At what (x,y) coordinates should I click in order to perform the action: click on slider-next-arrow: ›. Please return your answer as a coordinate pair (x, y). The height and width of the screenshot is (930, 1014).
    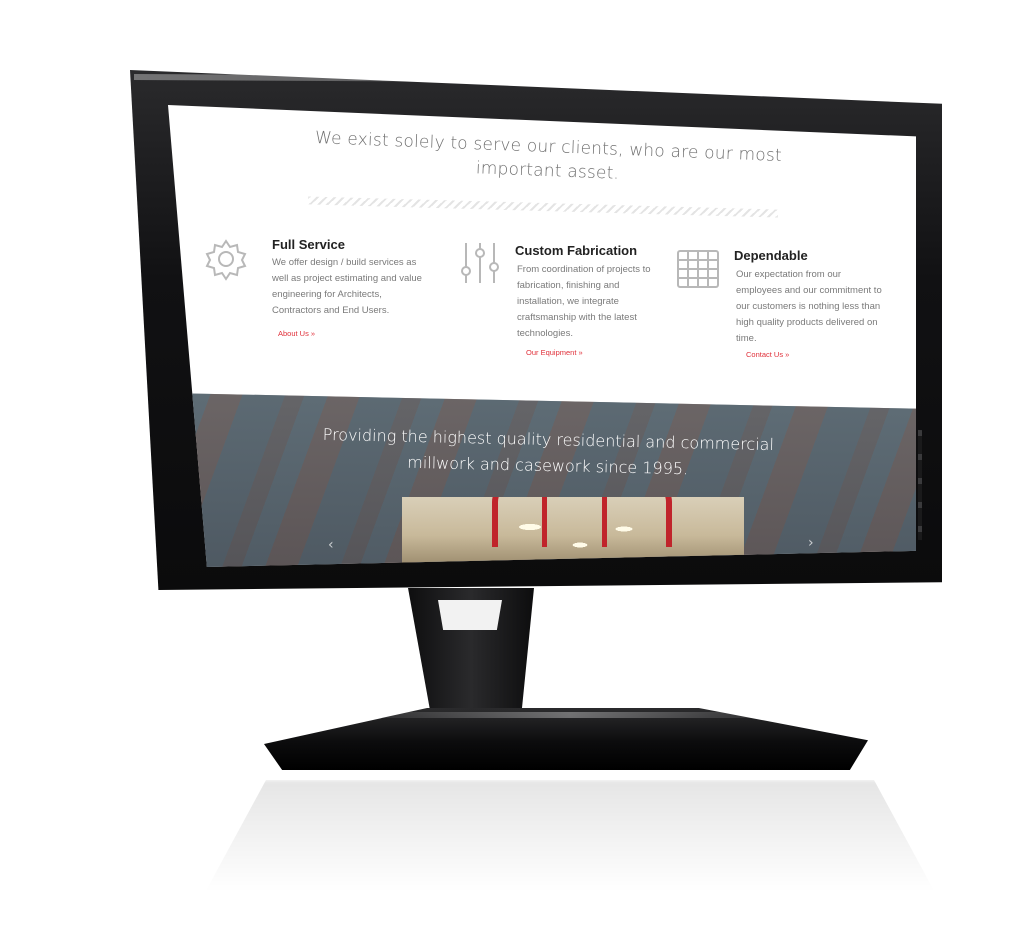
    Looking at the image, I should click on (811, 543).